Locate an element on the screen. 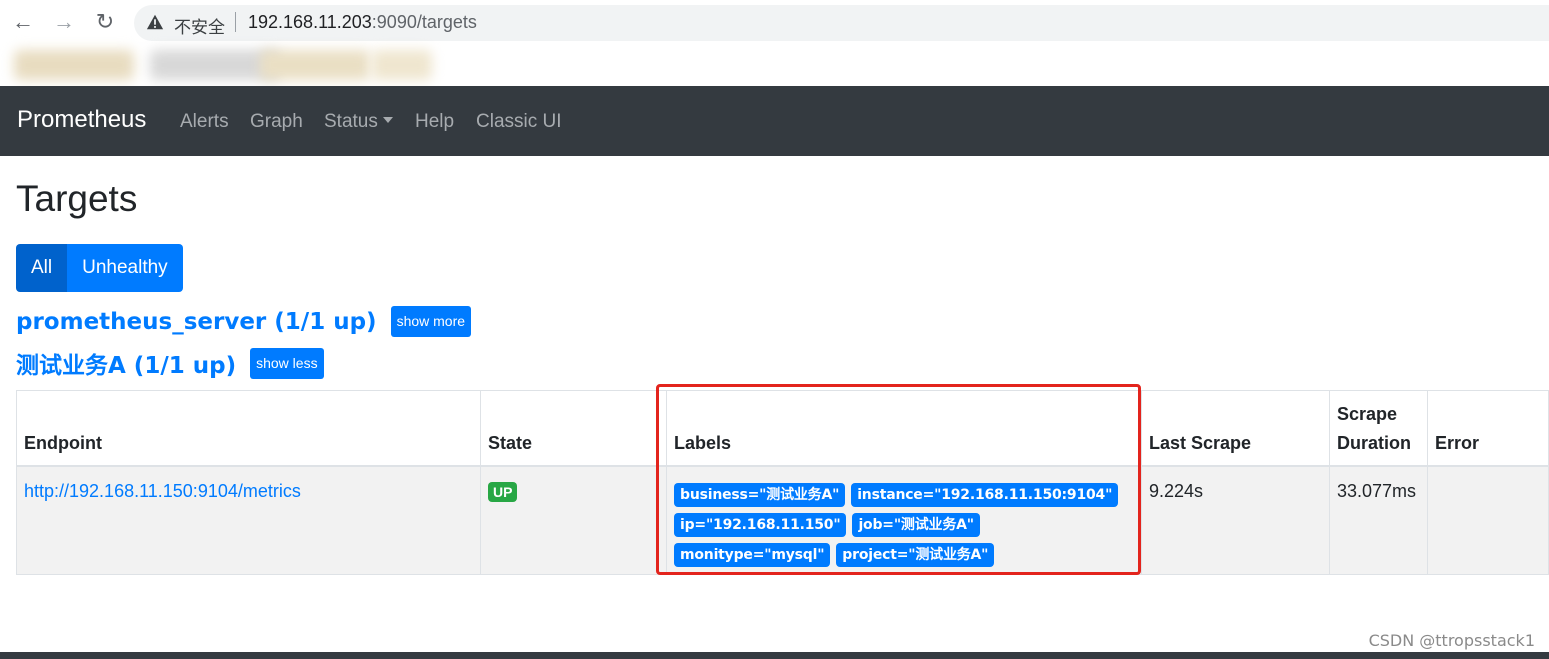 This screenshot has width=1549, height=659. label-badge-business: business="测试业务A" is located at coordinates (760, 494).